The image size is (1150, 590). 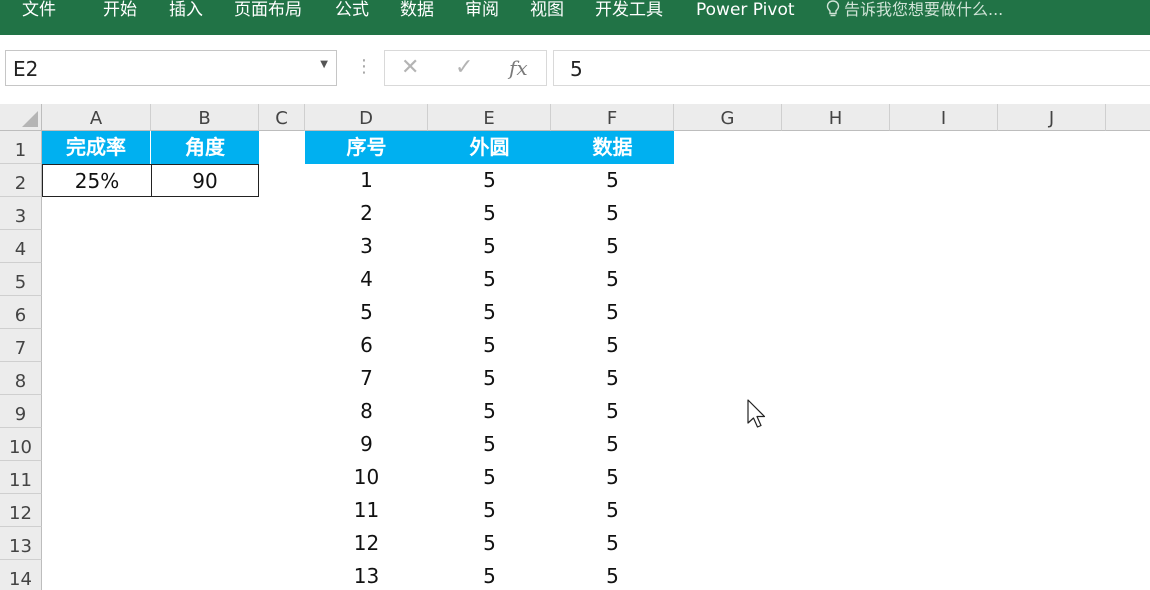 I want to click on column-header-b: B, so click(x=205, y=117).